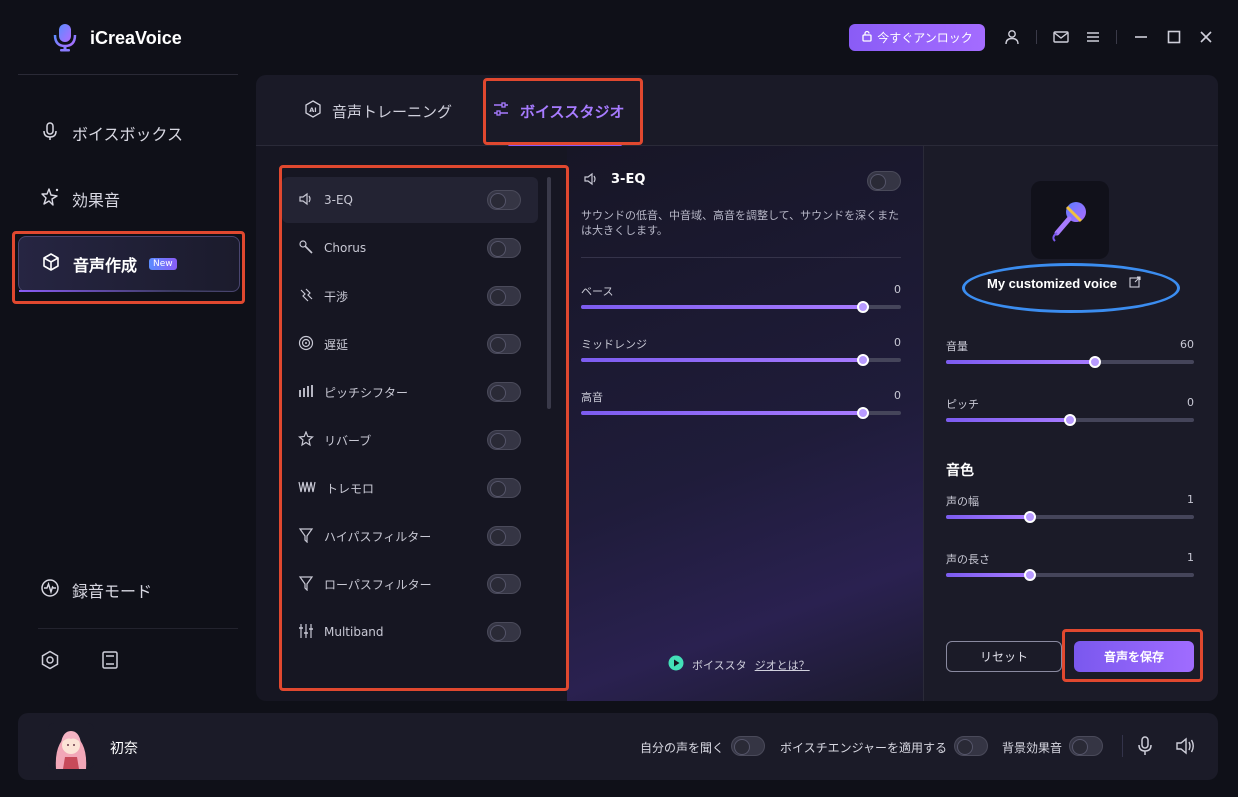  Describe the element at coordinates (962, 501) in the screenshot. I see `slider-label: 声の幅` at that location.